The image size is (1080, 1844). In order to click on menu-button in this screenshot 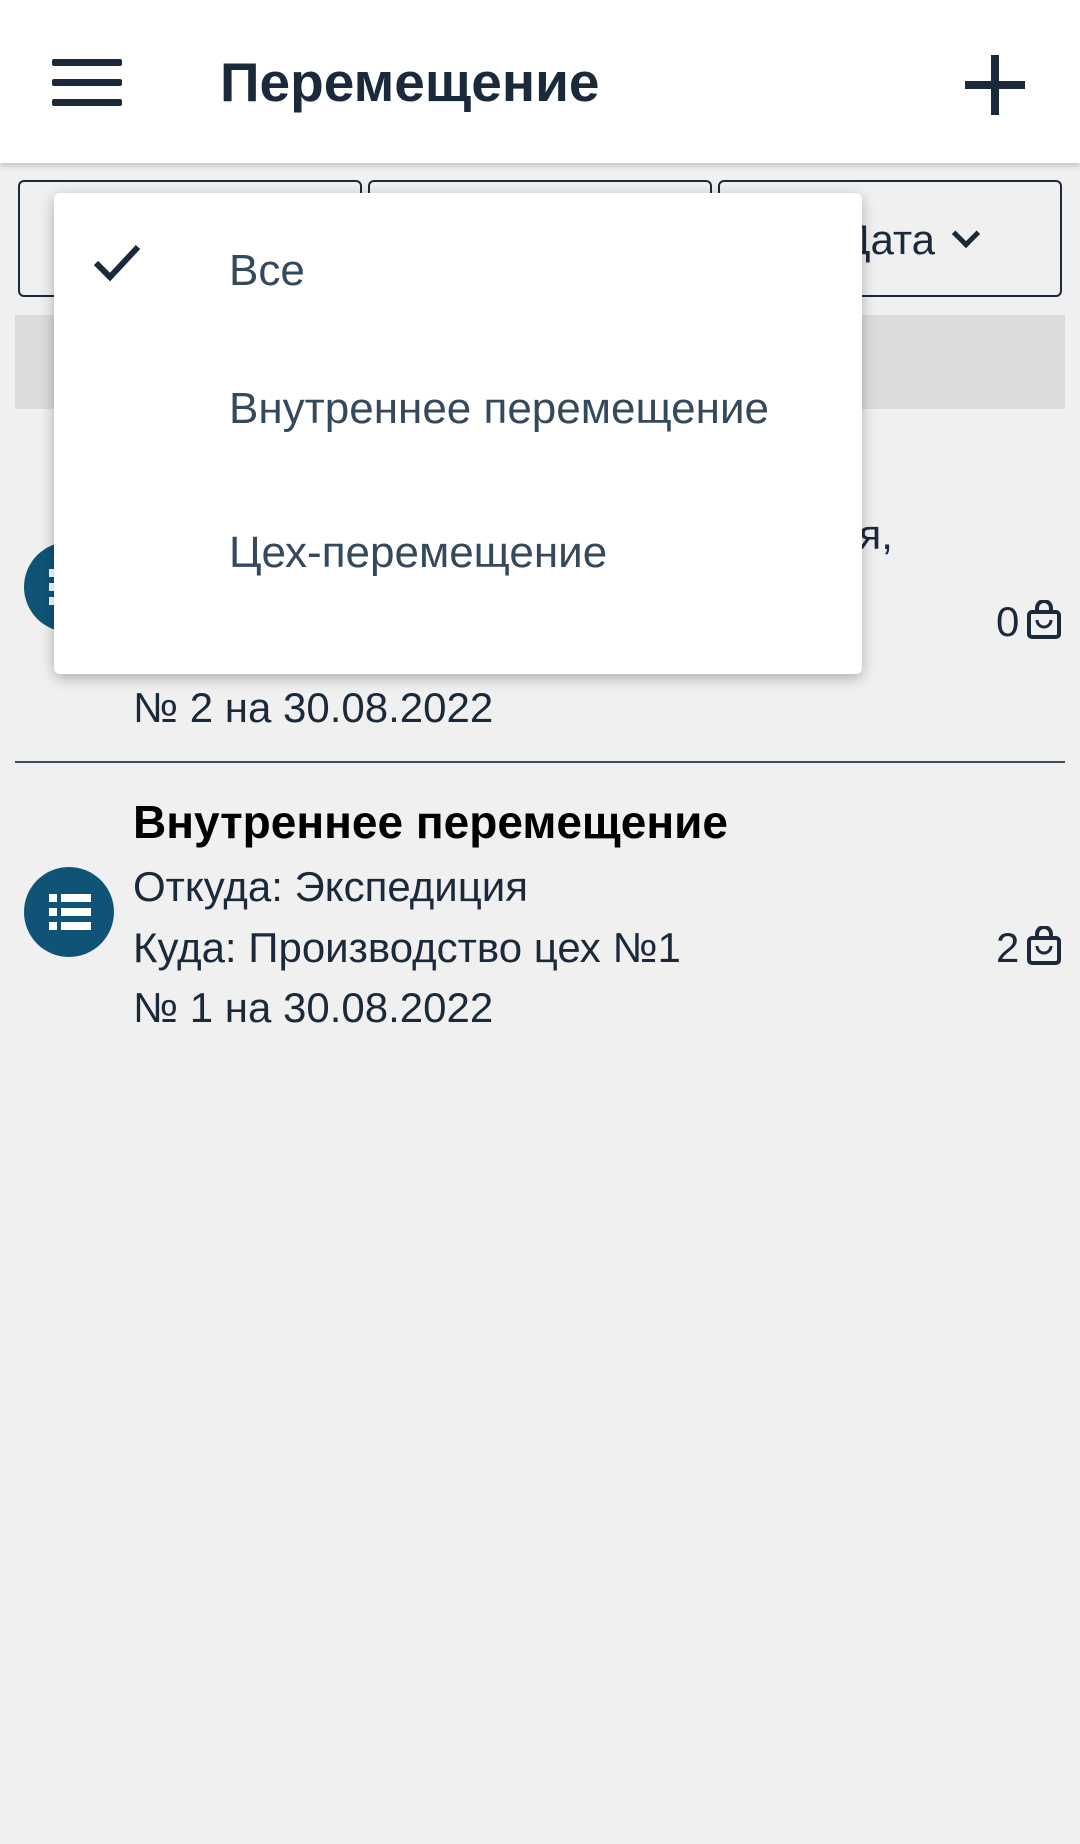, I will do `click(87, 82)`.